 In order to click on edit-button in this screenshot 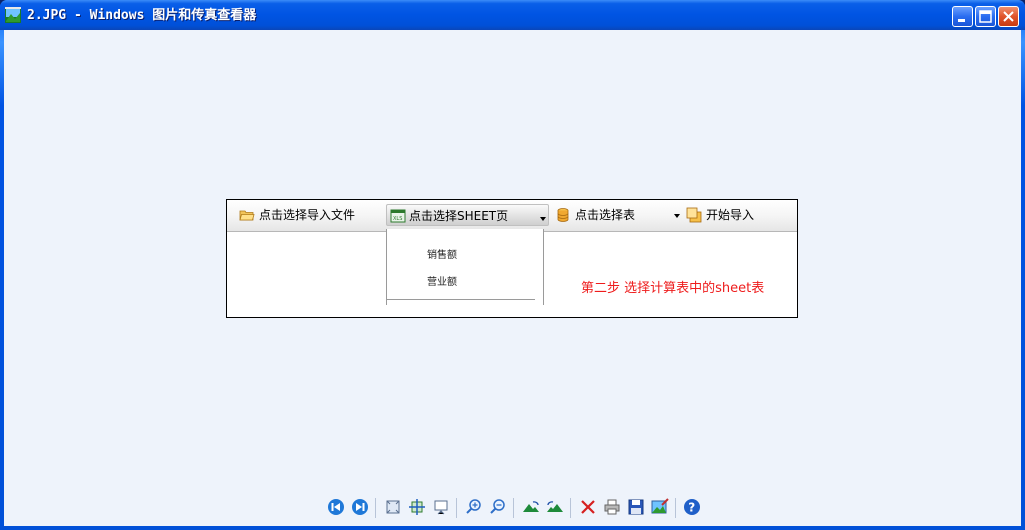, I will do `click(661, 508)`.